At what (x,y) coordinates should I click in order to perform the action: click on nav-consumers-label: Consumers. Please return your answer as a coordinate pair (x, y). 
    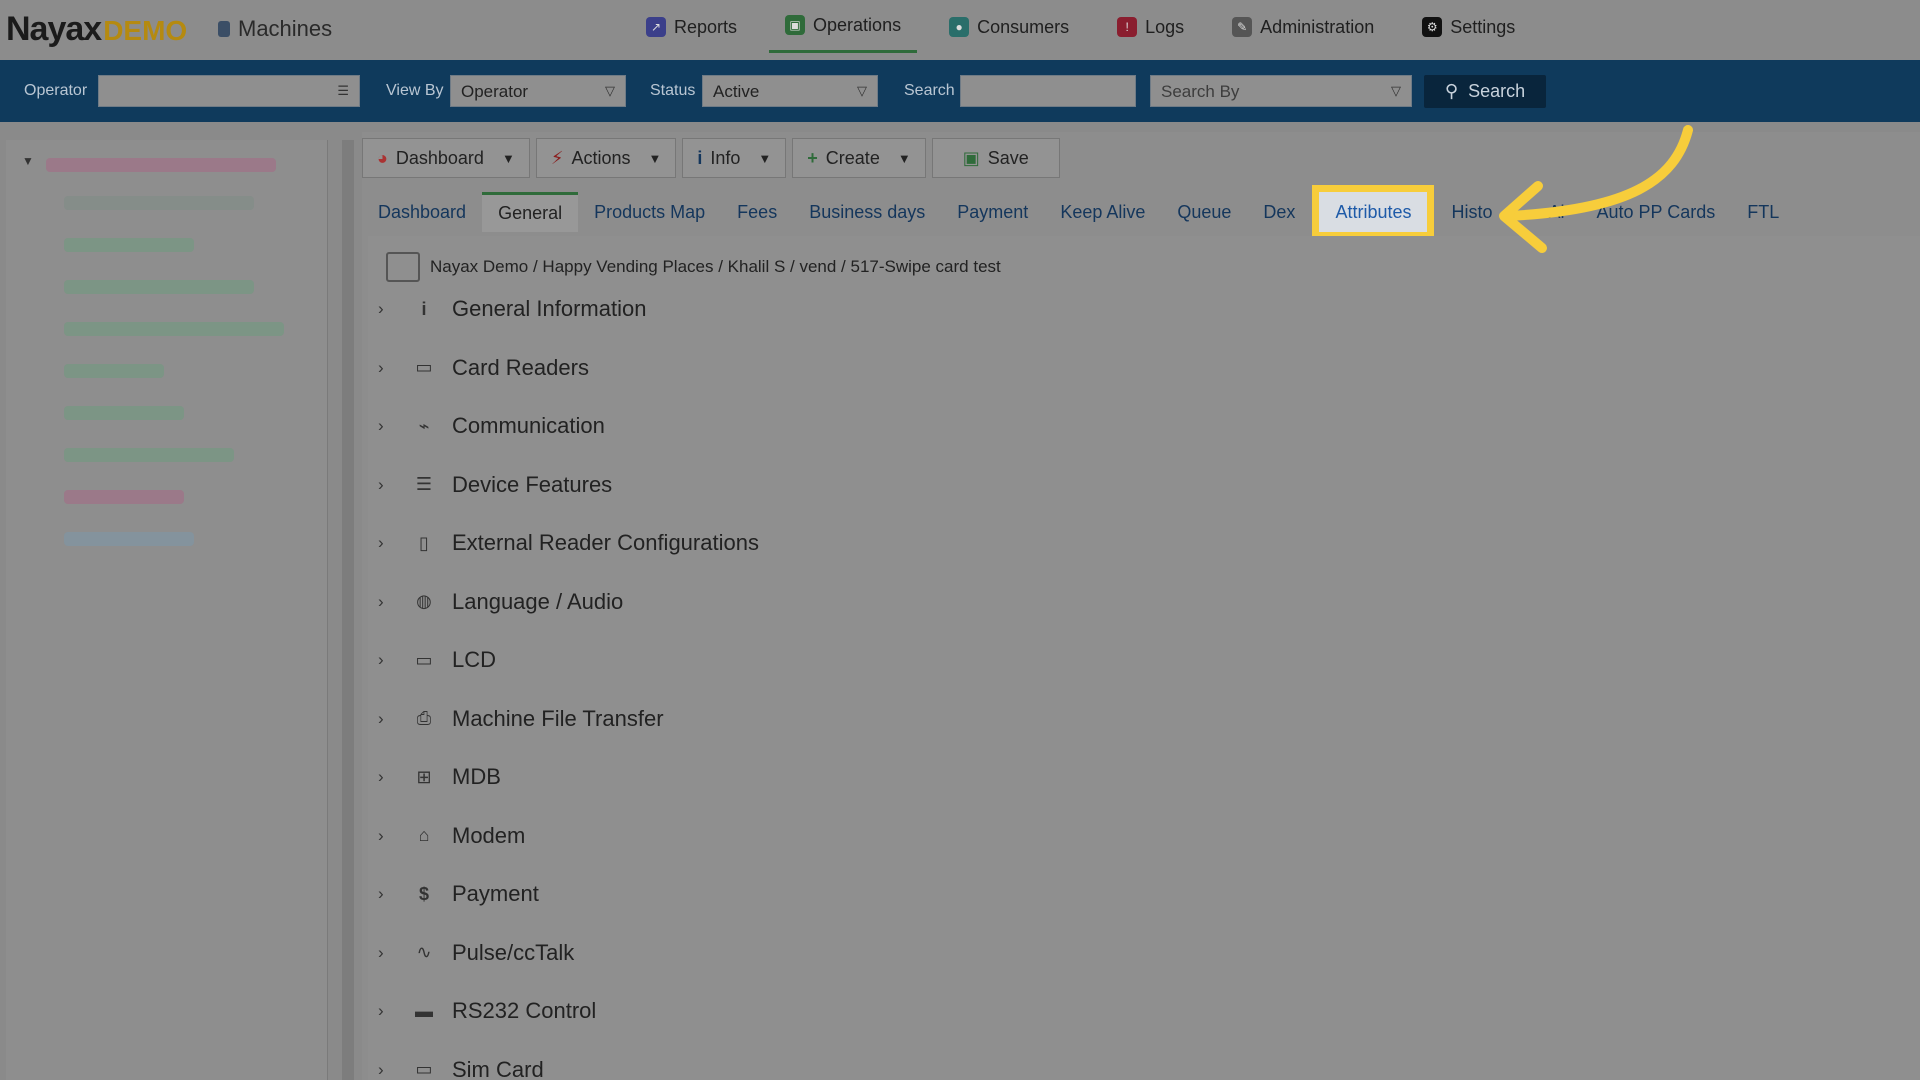
    Looking at the image, I should click on (1023, 26).